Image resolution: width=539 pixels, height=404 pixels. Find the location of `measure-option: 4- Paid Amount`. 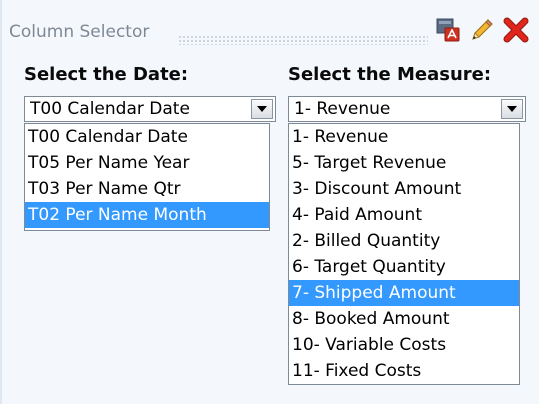

measure-option: 4- Paid Amount is located at coordinates (404, 215).